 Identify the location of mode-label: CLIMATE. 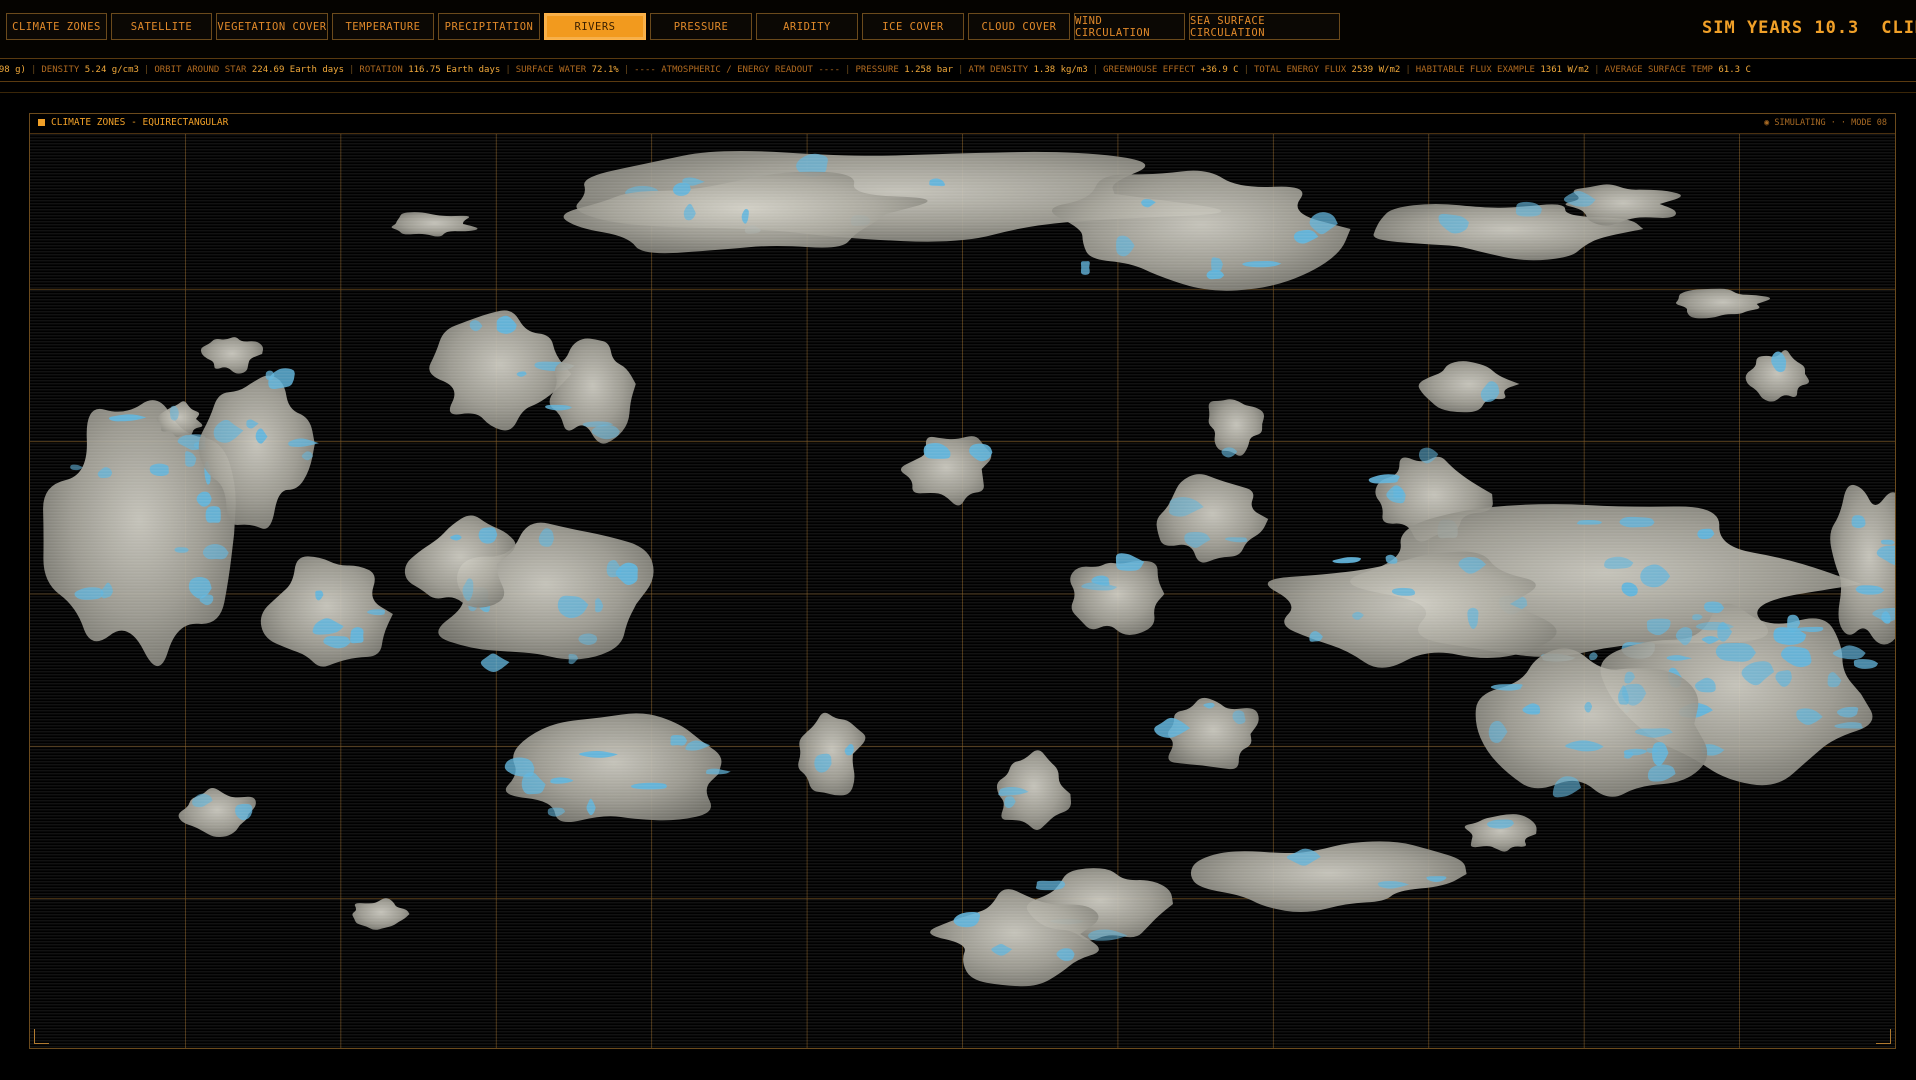
(1898, 28).